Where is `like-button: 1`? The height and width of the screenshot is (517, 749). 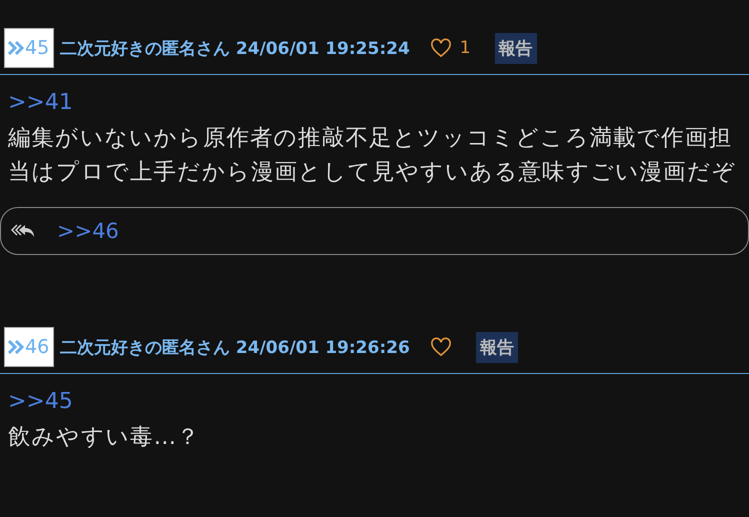
like-button: 1 is located at coordinates (450, 48).